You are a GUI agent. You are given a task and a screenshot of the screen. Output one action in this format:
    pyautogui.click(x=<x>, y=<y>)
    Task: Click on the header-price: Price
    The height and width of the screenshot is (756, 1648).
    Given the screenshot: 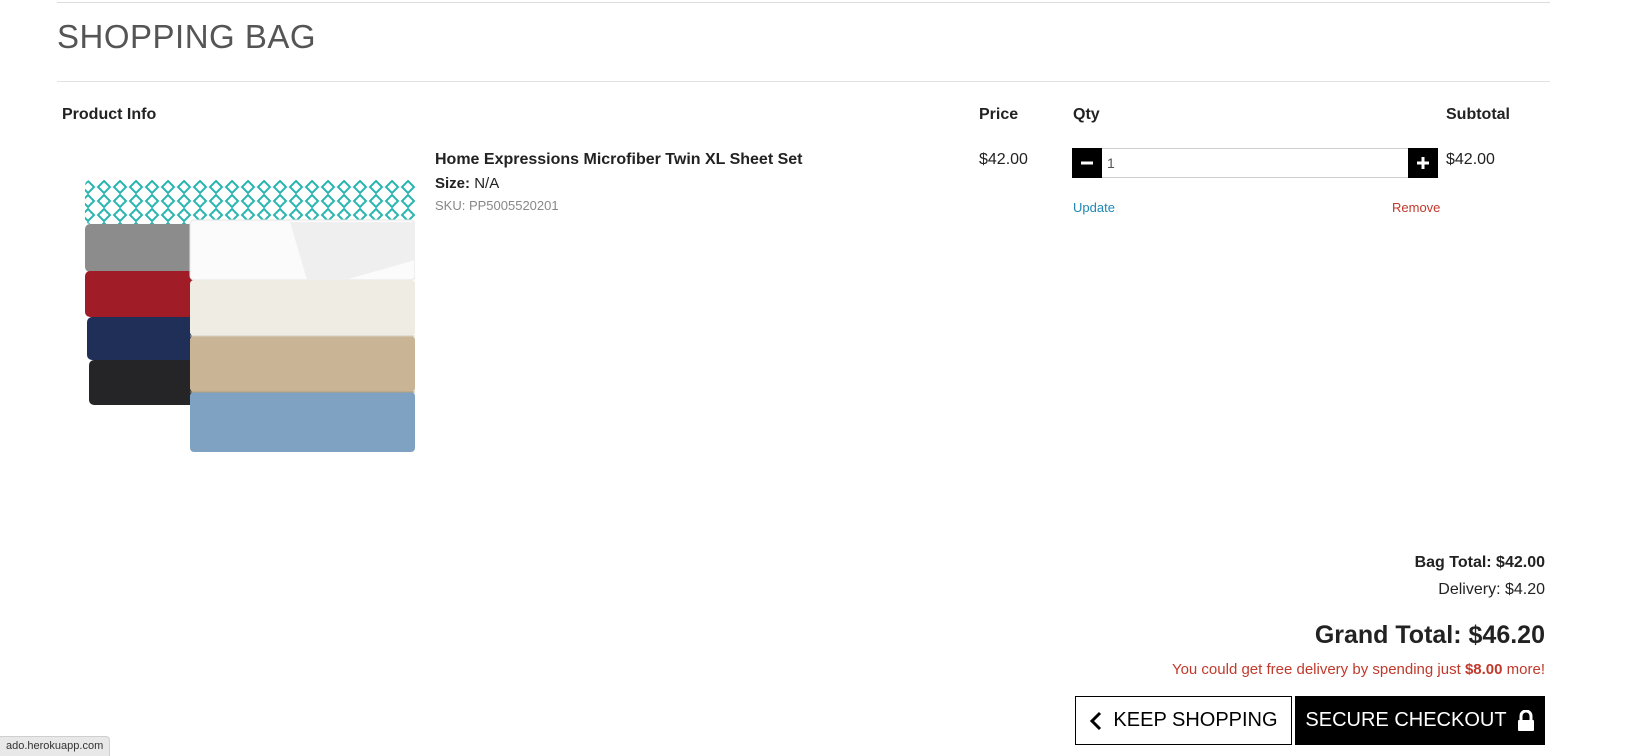 What is the action you would take?
    pyautogui.click(x=999, y=114)
    